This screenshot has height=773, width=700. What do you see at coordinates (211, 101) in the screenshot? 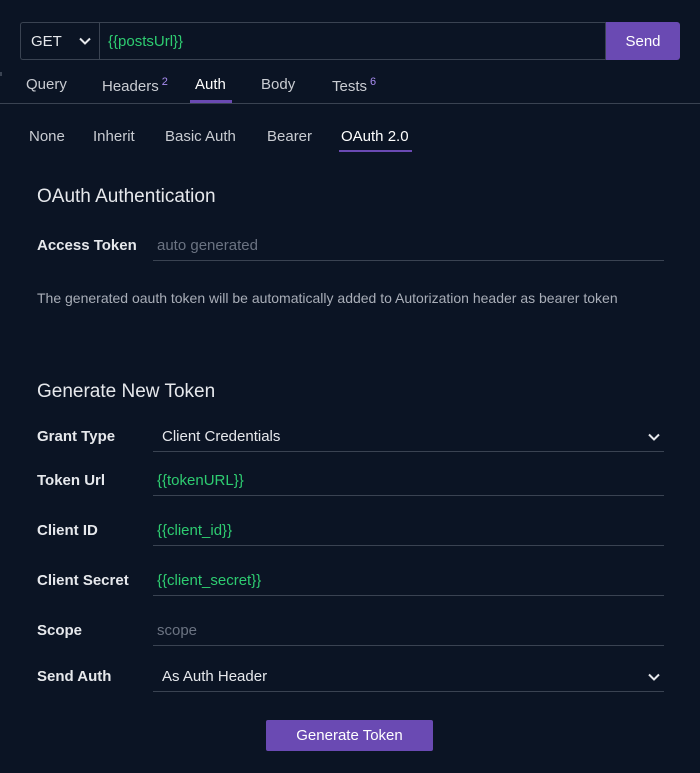
I see `active-tab-indicator` at bounding box center [211, 101].